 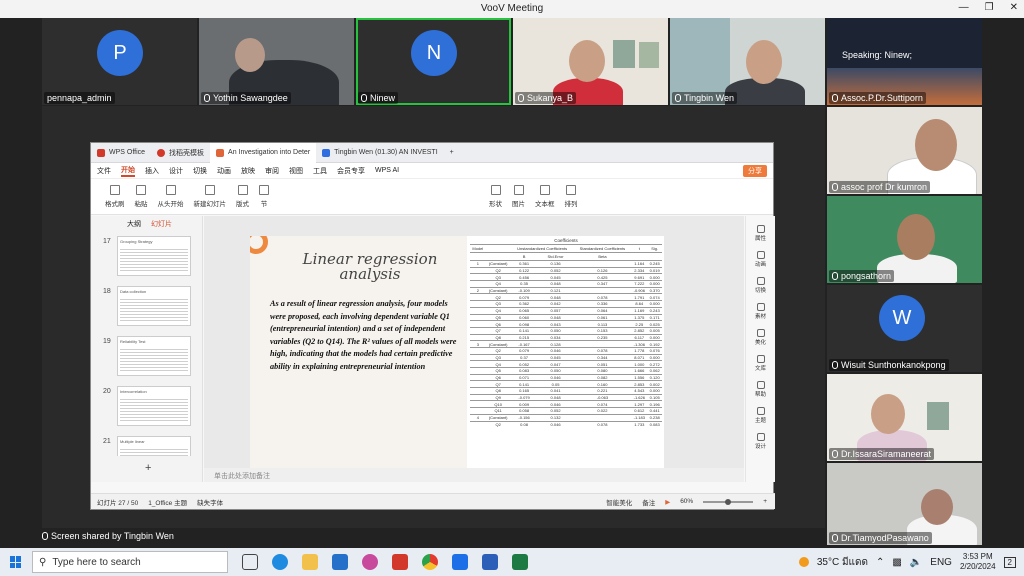 I want to click on new-slide-button: 新建幻灯片, so click(x=210, y=196).